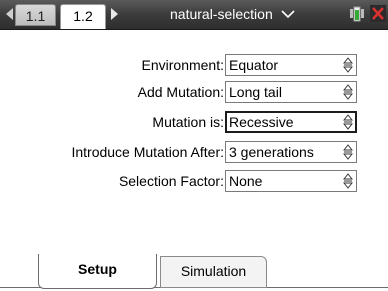 This screenshot has width=388, height=291. I want to click on introduce-mutation-row: Introduce Mutation After: 3 generations, so click(194, 153).